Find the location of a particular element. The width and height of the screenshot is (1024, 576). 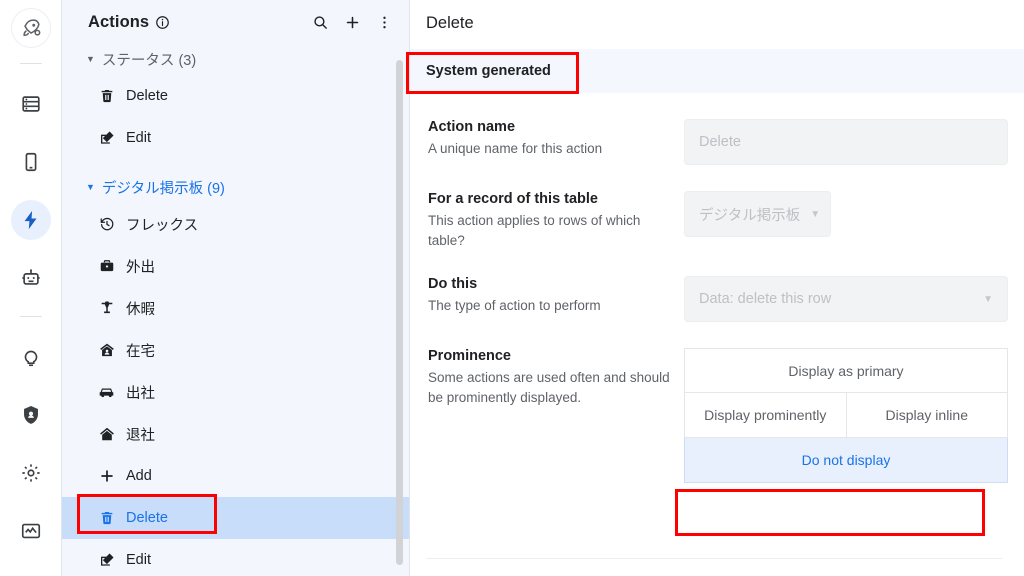

list-item-label: フレックス is located at coordinates (162, 225).